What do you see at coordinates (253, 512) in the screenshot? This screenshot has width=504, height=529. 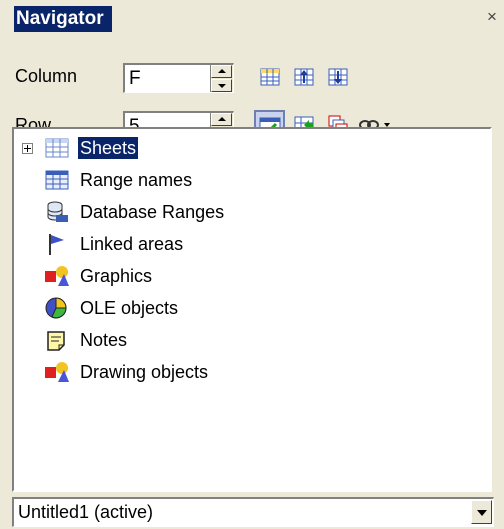 I see `document-select: Untitled1 (active)` at bounding box center [253, 512].